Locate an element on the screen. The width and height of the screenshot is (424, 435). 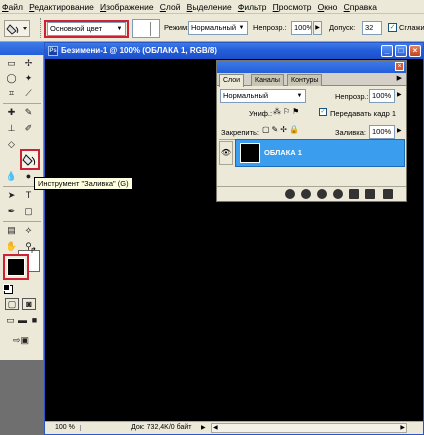
tolerance-label: Допуск: is located at coordinates (342, 27).